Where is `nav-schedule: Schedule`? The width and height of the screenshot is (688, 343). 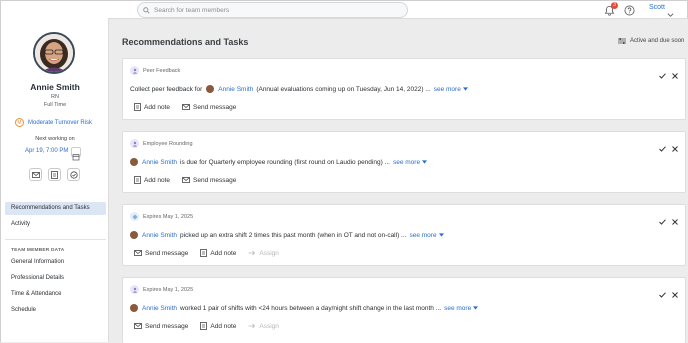
nav-schedule: Schedule is located at coordinates (23, 310).